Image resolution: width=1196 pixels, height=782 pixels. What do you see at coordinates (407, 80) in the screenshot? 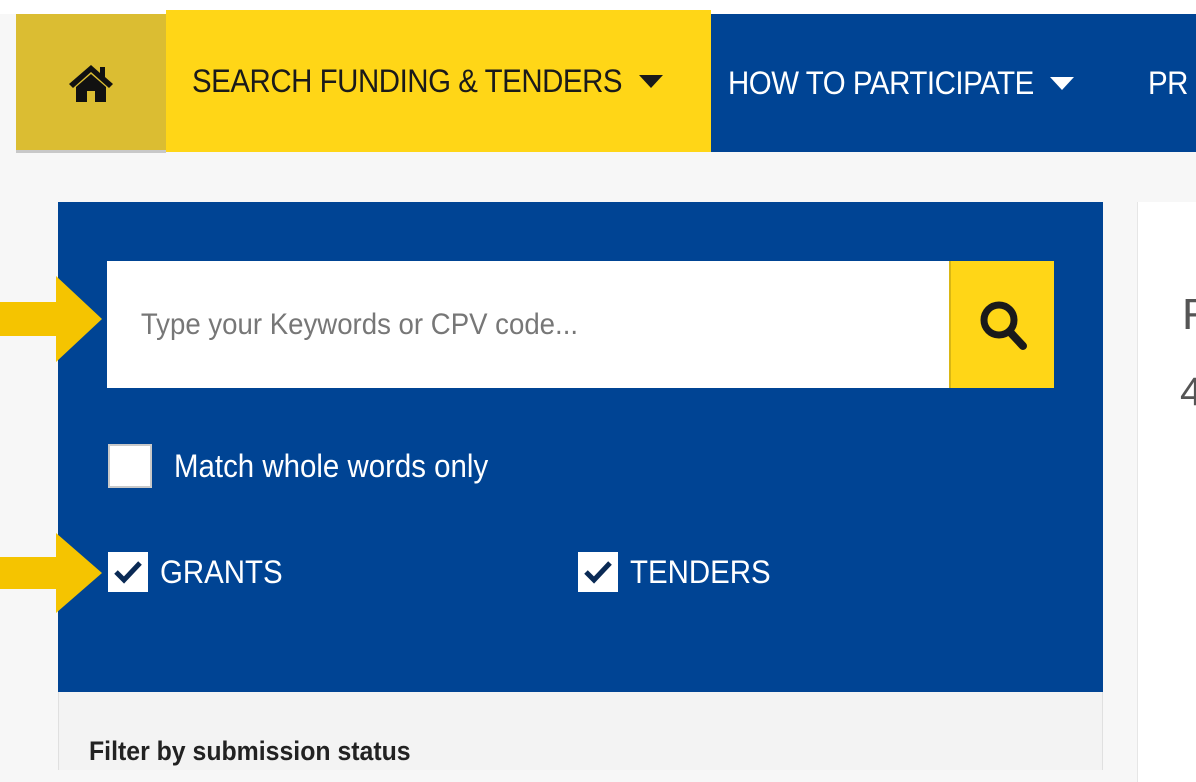
I see `nav-item-label: SEARCH FUNDING & TENDERS` at bounding box center [407, 80].